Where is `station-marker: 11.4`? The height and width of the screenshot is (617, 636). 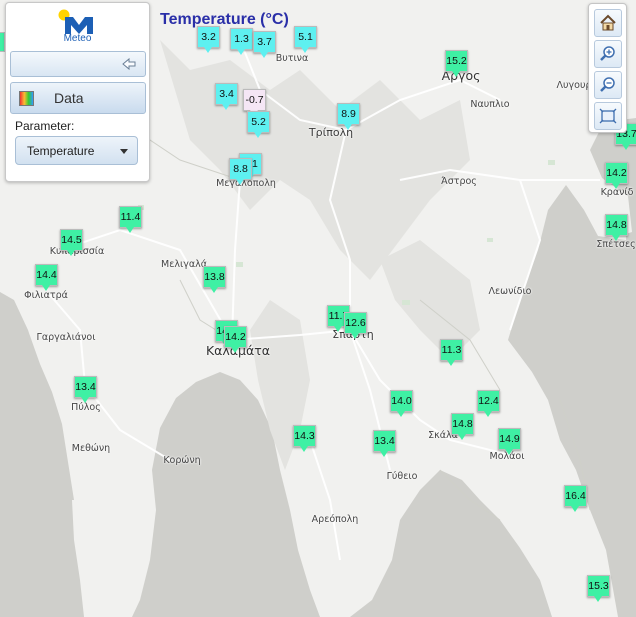
station-marker: 11.4 is located at coordinates (130, 219).